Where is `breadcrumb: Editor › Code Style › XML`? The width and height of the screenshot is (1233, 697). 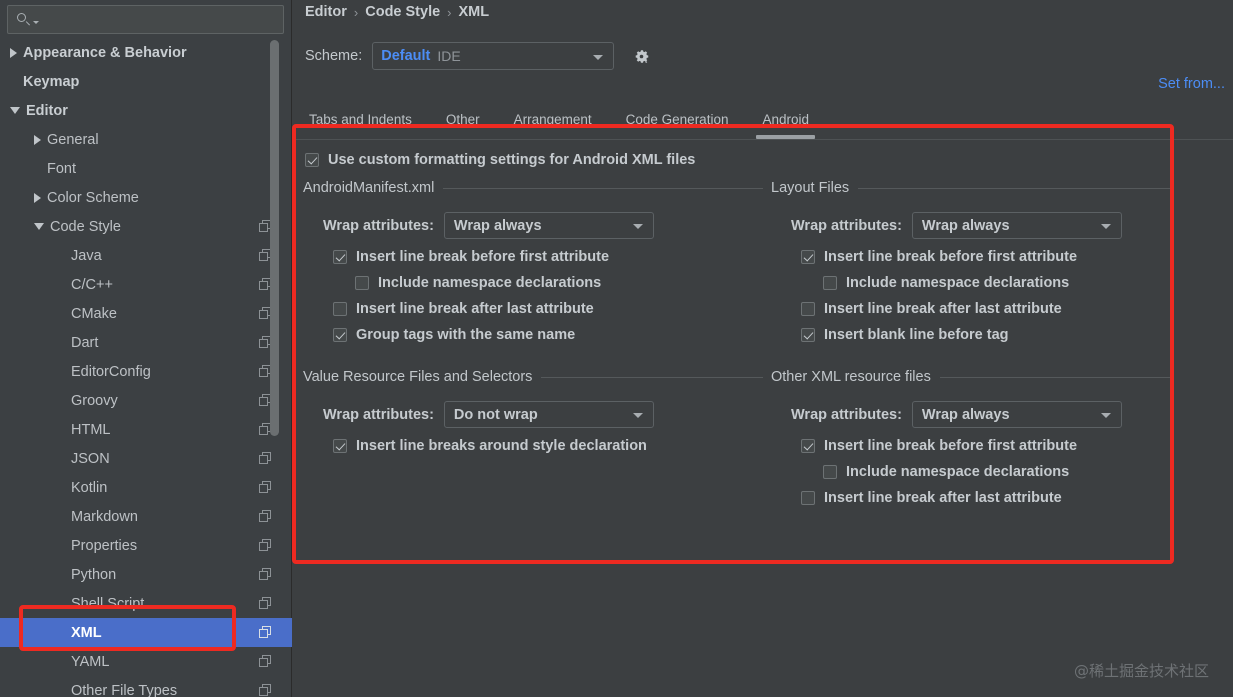
breadcrumb: Editor › Code Style › XML is located at coordinates (397, 12).